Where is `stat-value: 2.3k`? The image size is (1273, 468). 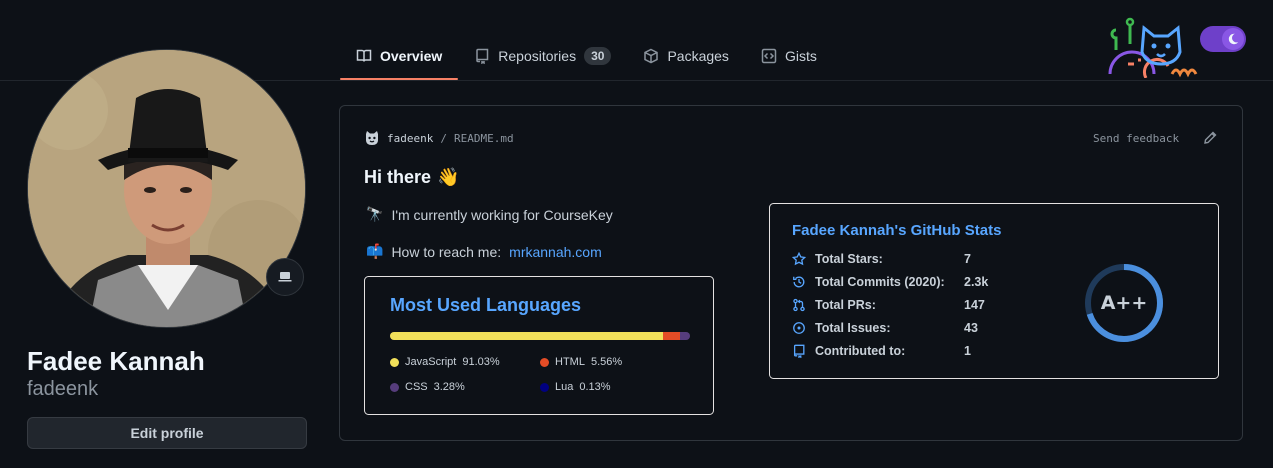
stat-value: 2.3k is located at coordinates (976, 282).